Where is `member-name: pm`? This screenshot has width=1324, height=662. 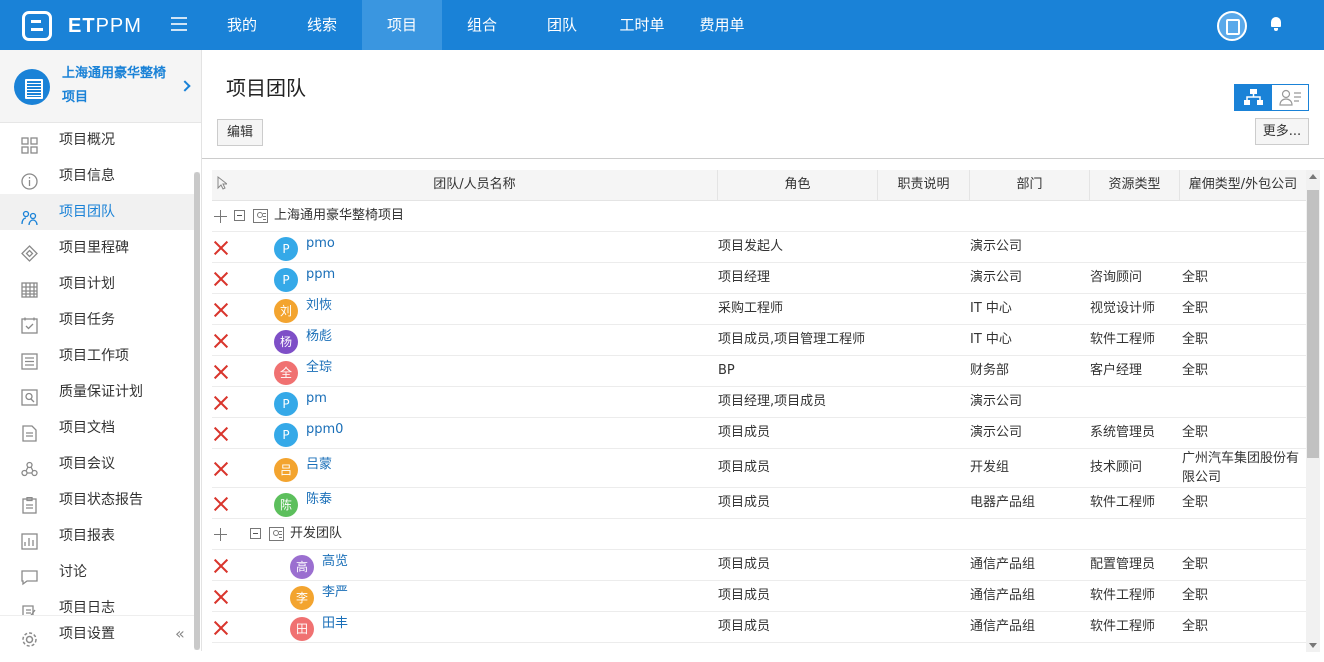 member-name: pm is located at coordinates (316, 399).